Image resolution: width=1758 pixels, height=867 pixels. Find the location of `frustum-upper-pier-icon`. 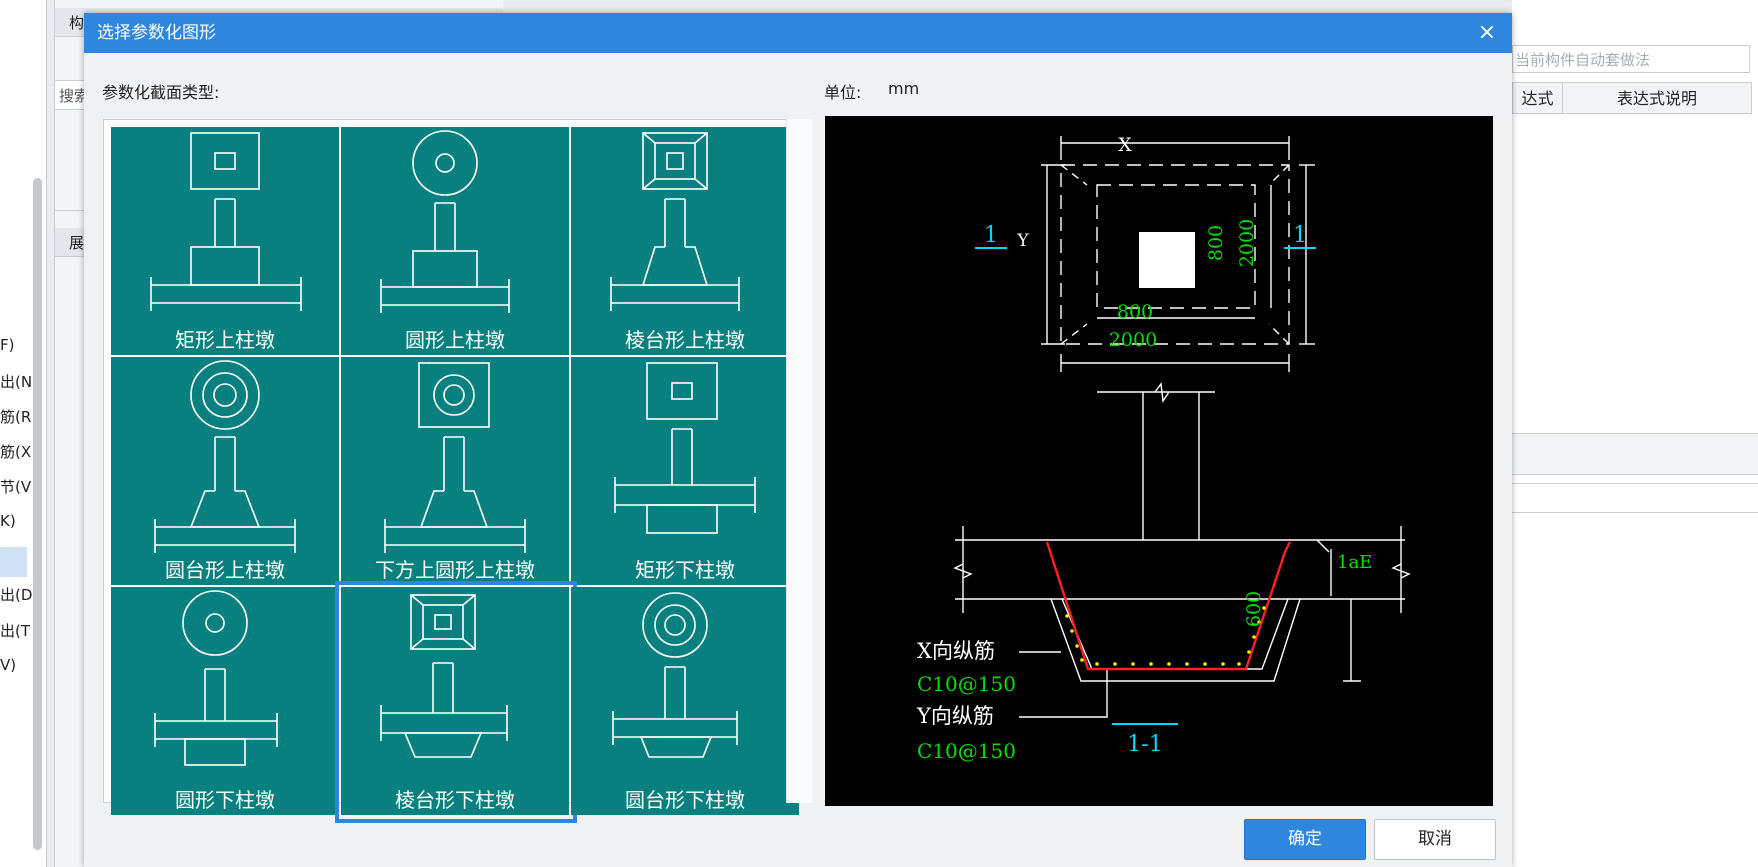

frustum-upper-pier-icon is located at coordinates (675, 221).